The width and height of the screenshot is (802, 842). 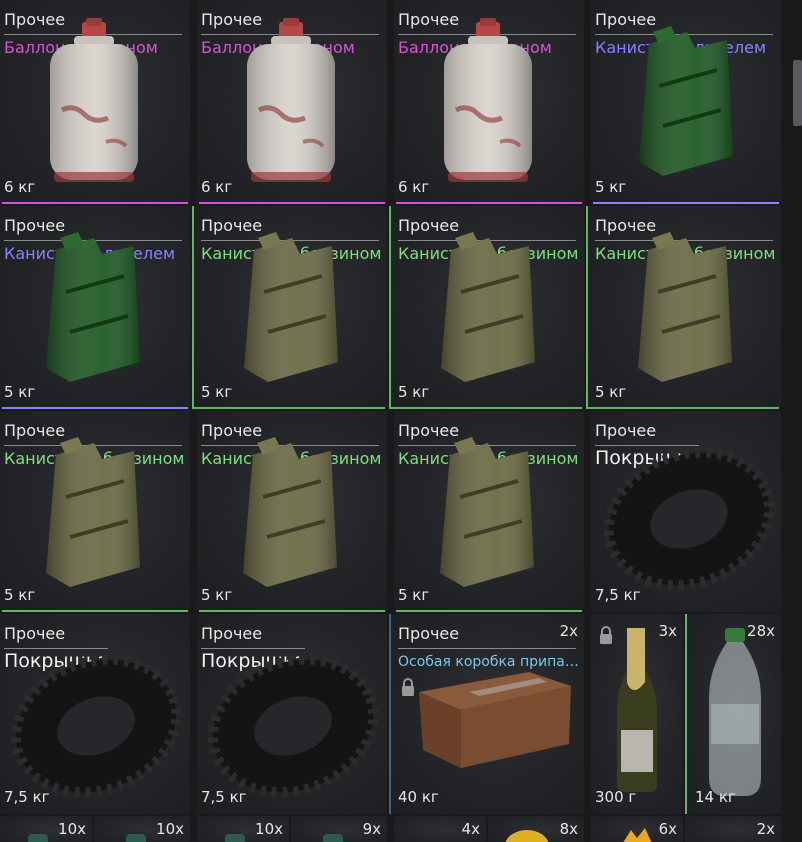 What do you see at coordinates (536, 829) in the screenshot?
I see `inventory-slot: 8x` at bounding box center [536, 829].